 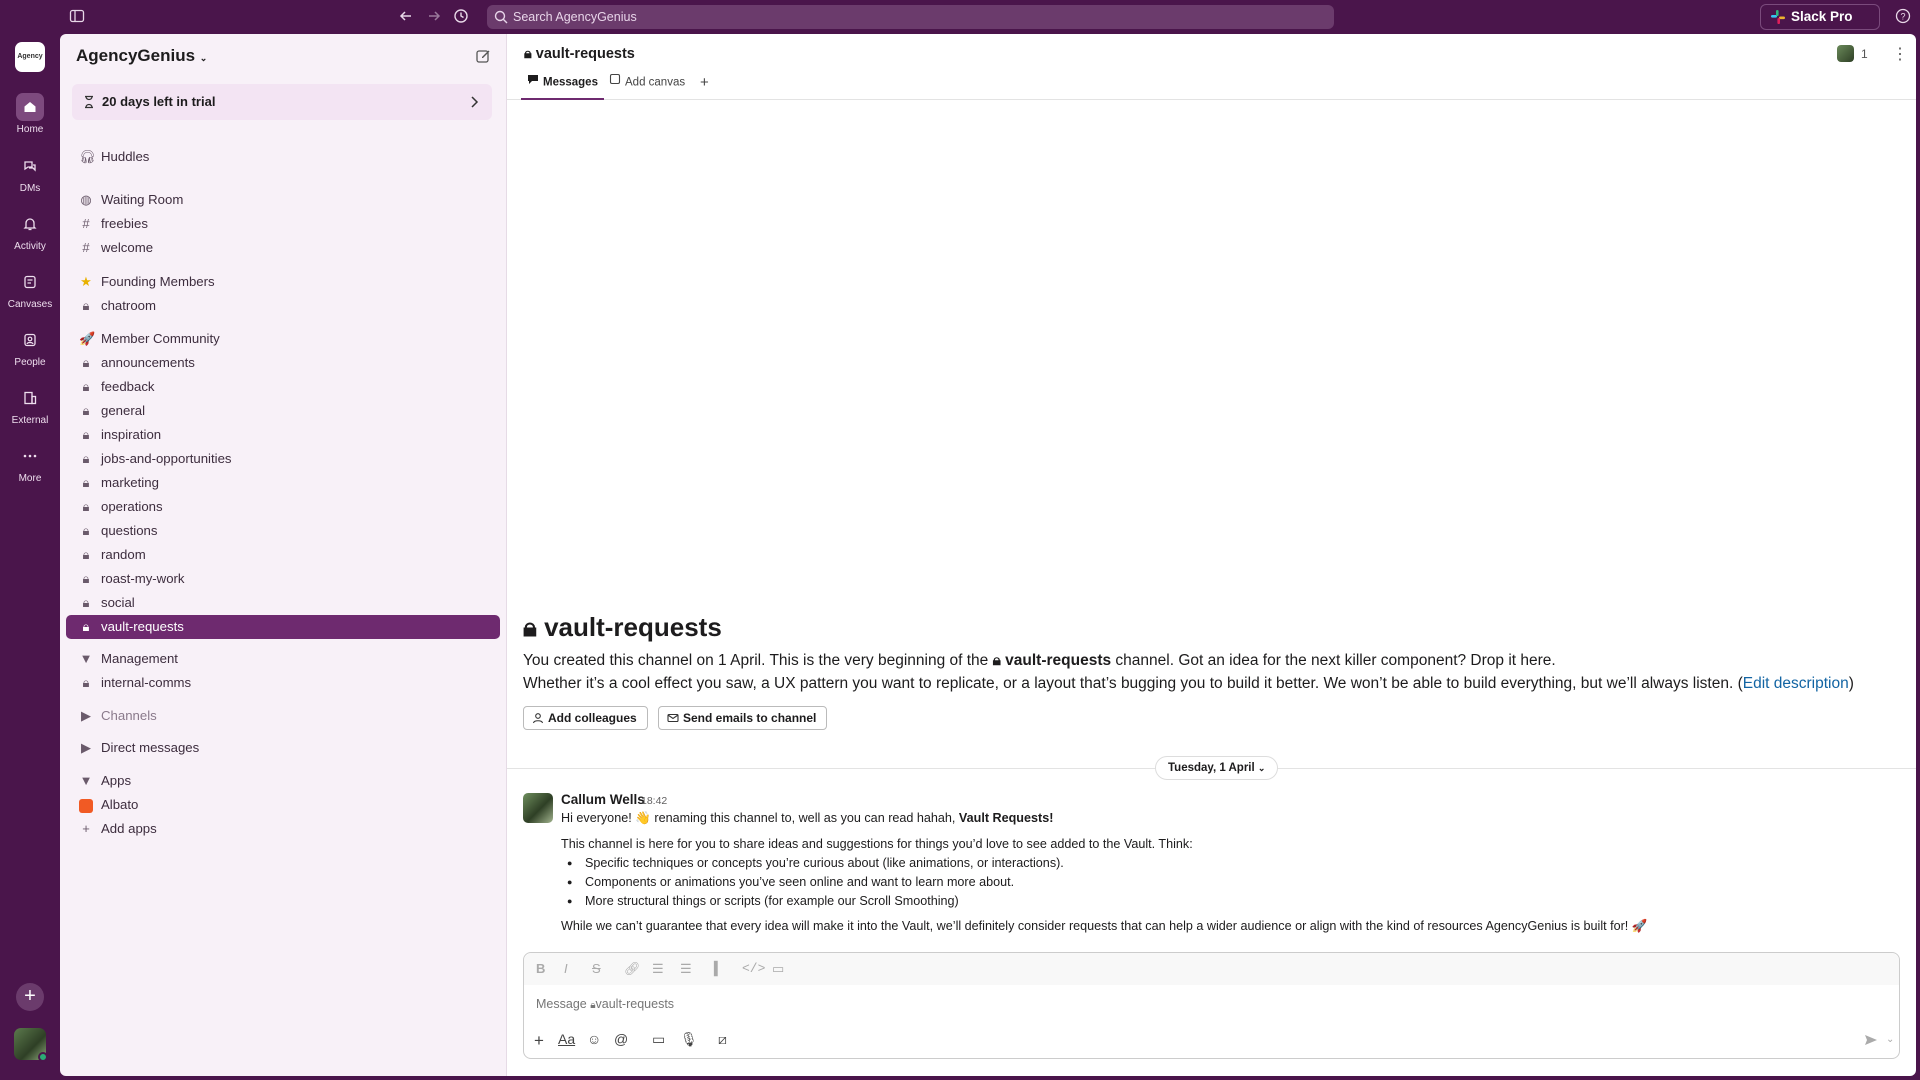 I want to click on create-new-button: +, so click(x=30, y=997).